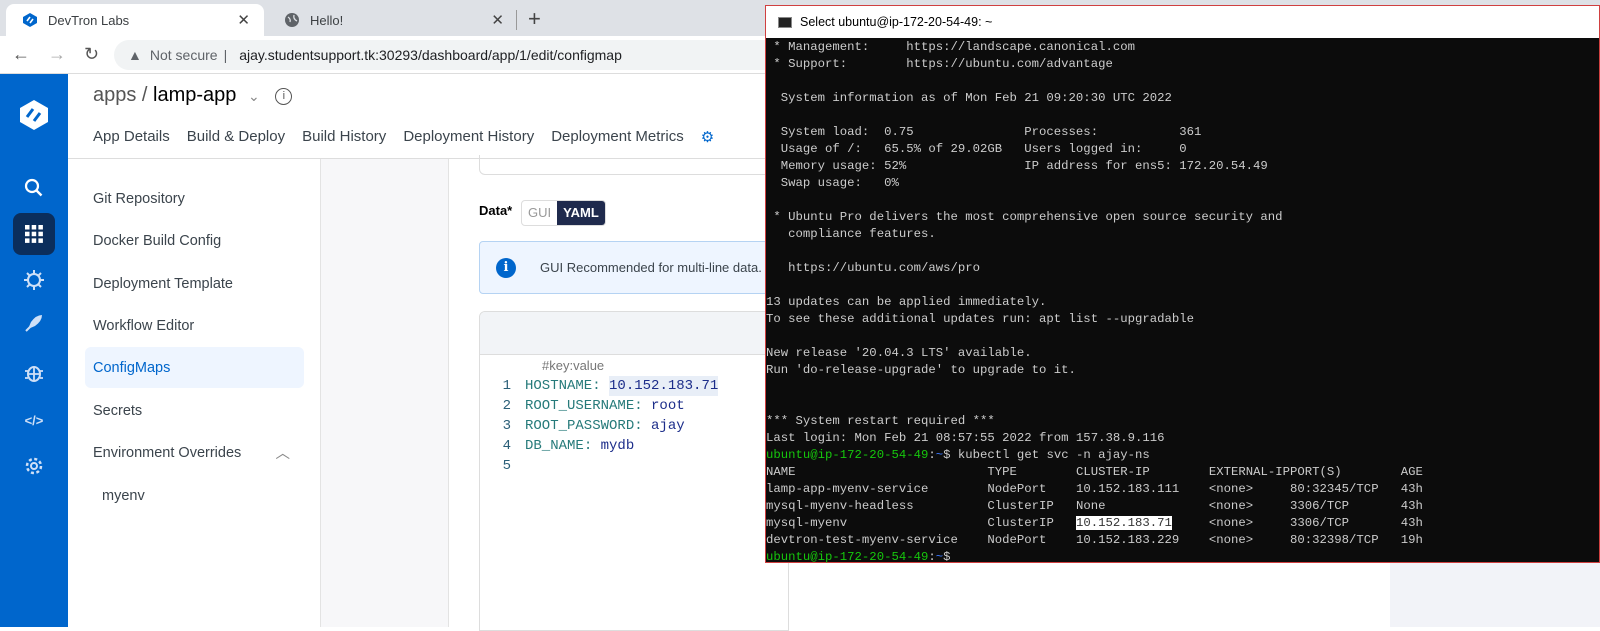 The width and height of the screenshot is (1600, 631). What do you see at coordinates (1334, 489) in the screenshot?
I see `svc-cell: 80:32345/TCP` at bounding box center [1334, 489].